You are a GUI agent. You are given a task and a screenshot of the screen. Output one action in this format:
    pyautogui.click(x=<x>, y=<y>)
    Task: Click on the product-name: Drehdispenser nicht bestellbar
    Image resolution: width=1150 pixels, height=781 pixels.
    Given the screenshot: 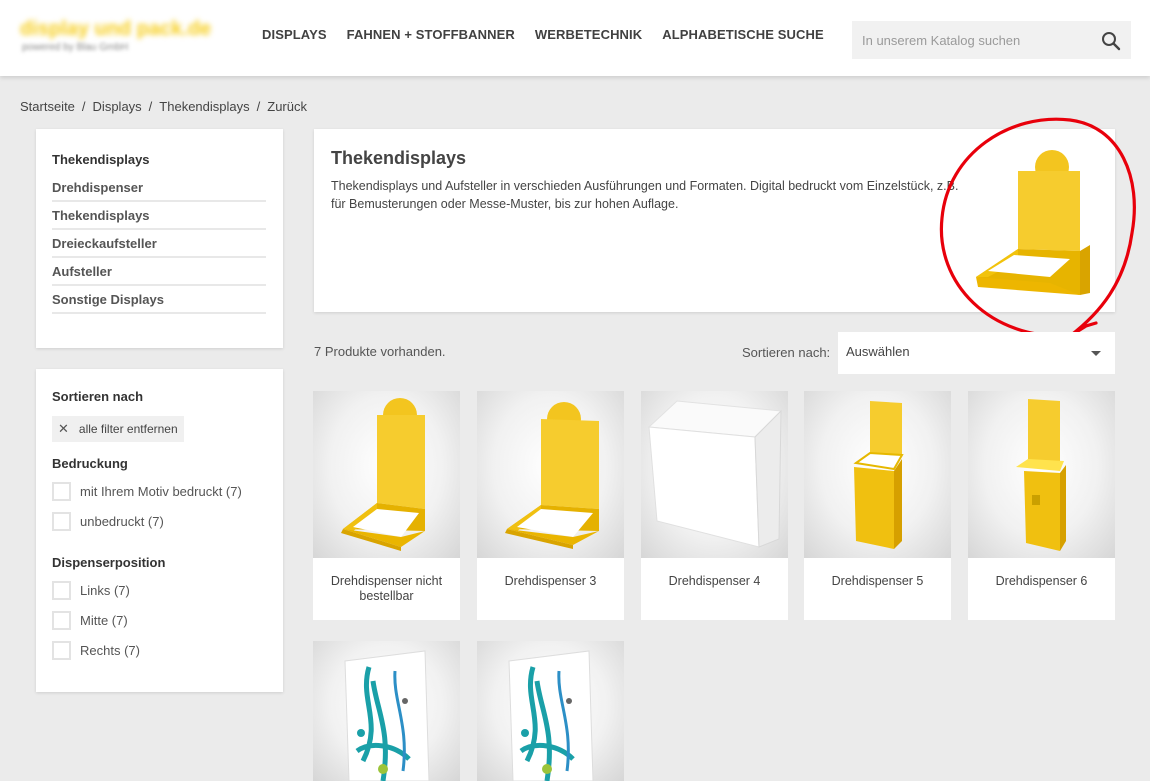 What is the action you would take?
    pyautogui.click(x=386, y=589)
    